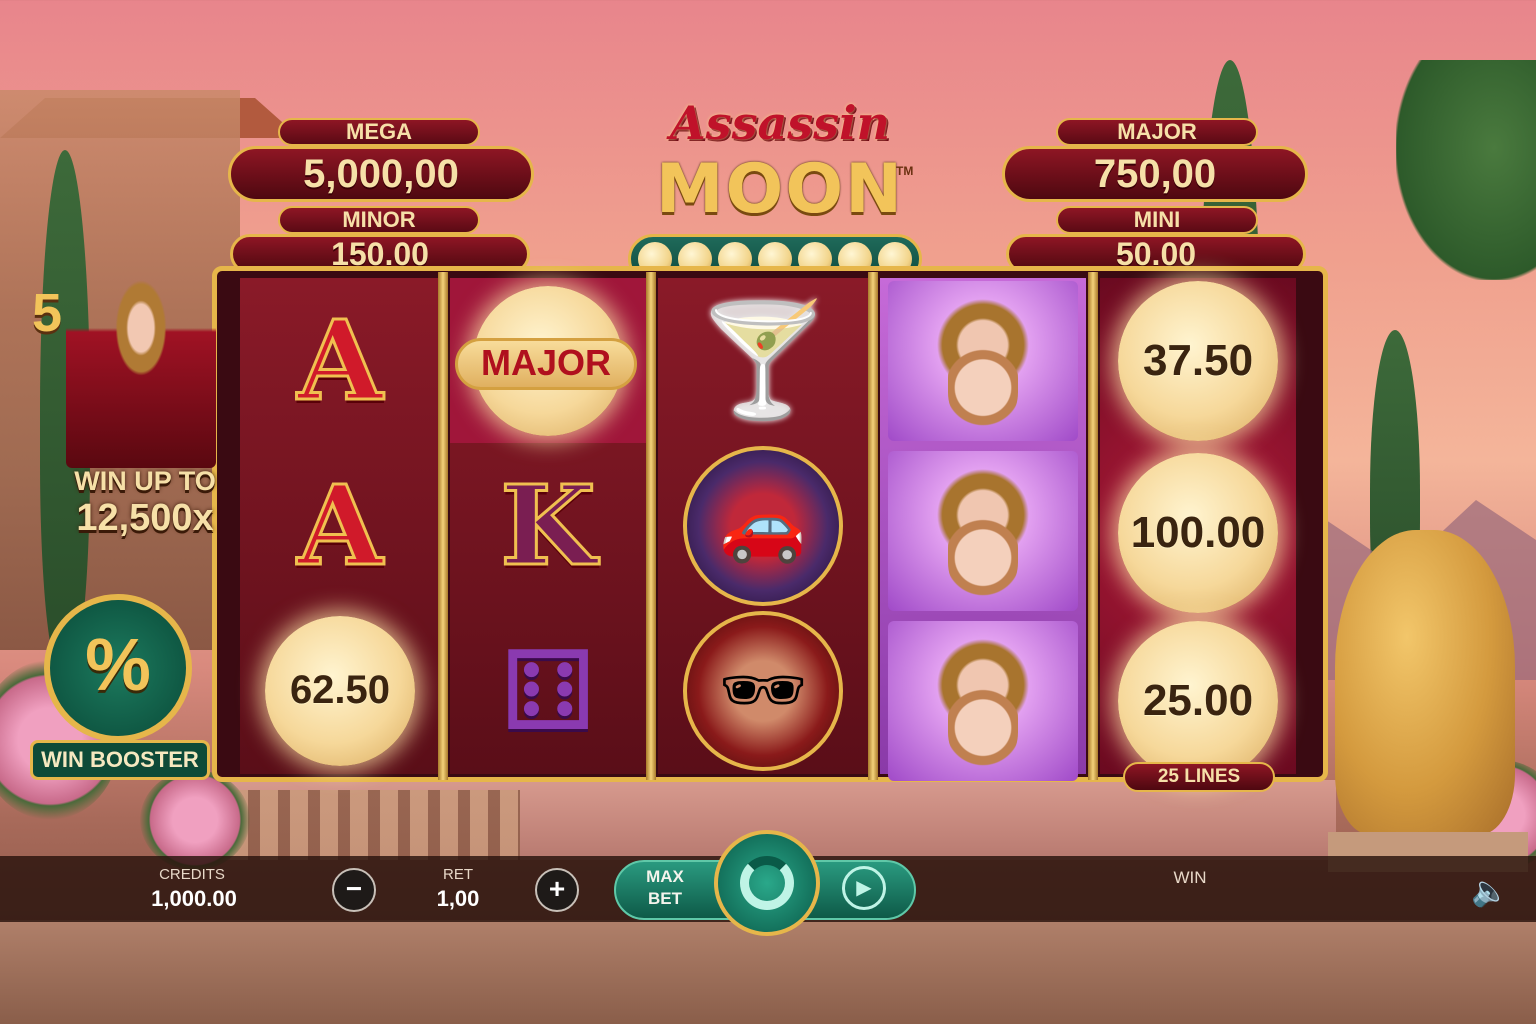 The width and height of the screenshot is (1536, 1024). Describe the element at coordinates (375, 825) in the screenshot. I see `balustrade` at that location.